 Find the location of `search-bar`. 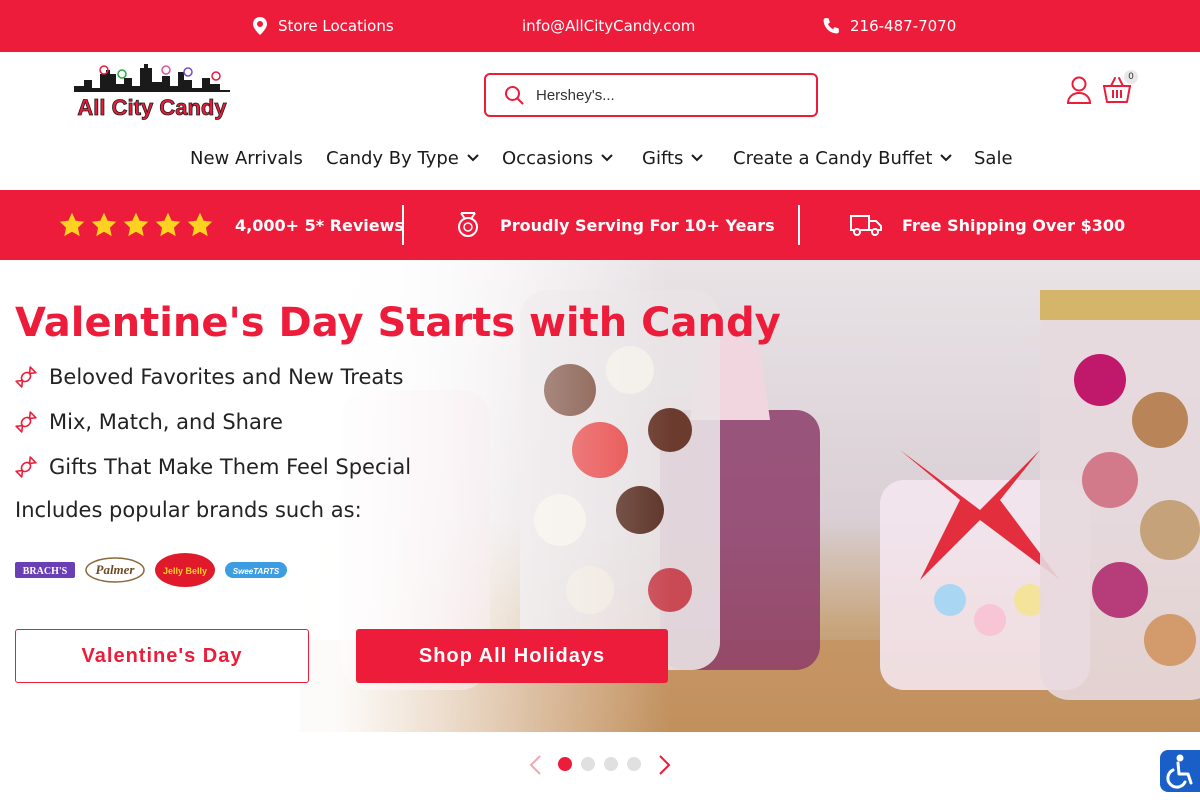

search-bar is located at coordinates (651, 95).